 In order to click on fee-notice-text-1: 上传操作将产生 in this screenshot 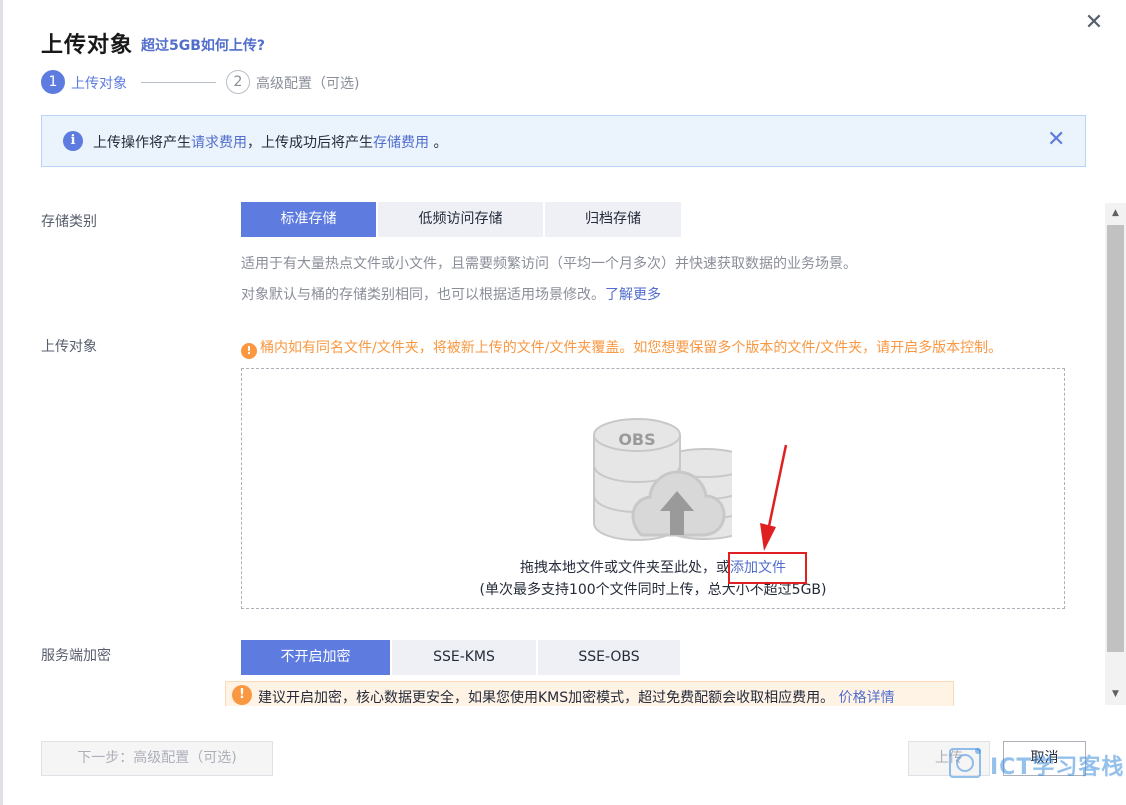, I will do `click(142, 143)`.